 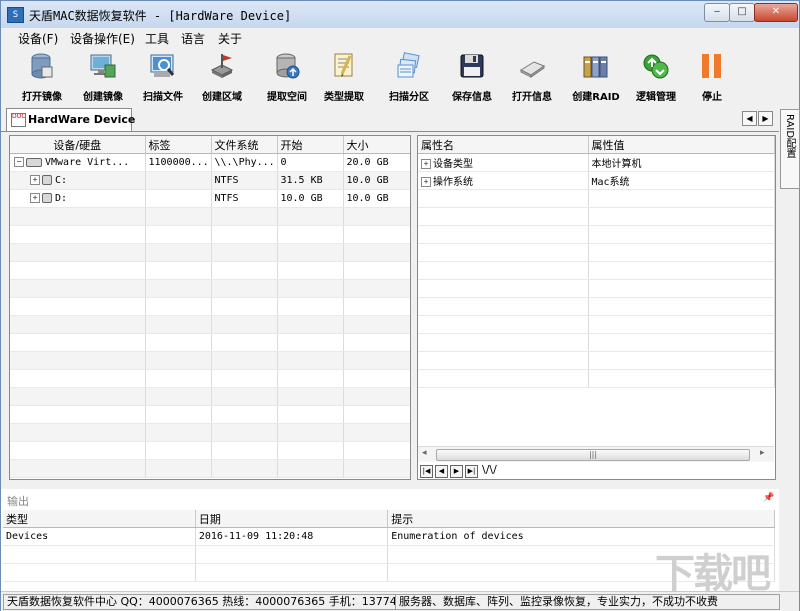 I want to click on tab-hardware-device: DOC HardWare Device, so click(x=70, y=119).